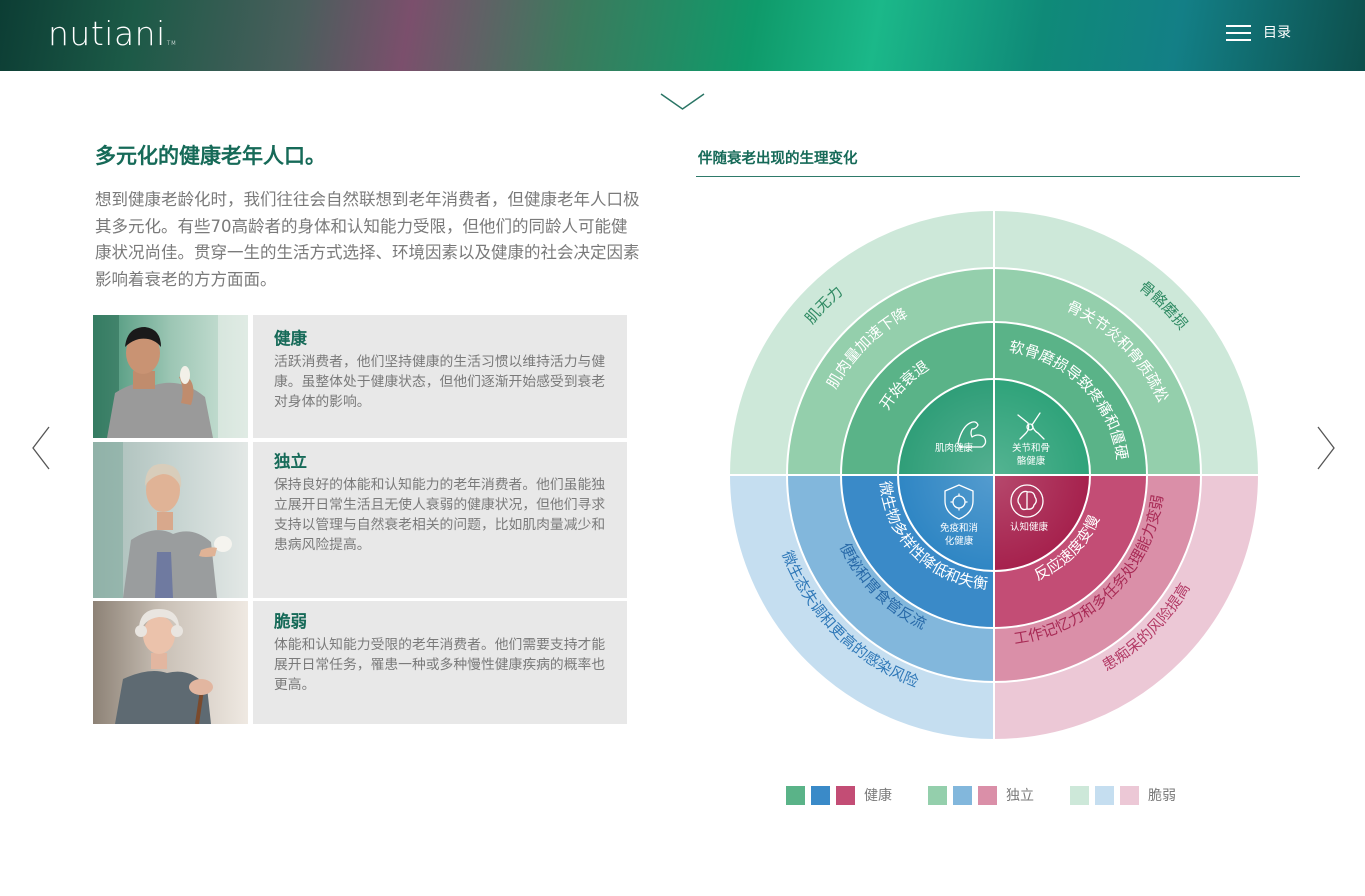 The height and width of the screenshot is (896, 1365). Describe the element at coordinates (959, 528) in the screenshot. I see `wheel-center-label-immune: 免疫和消` at that location.